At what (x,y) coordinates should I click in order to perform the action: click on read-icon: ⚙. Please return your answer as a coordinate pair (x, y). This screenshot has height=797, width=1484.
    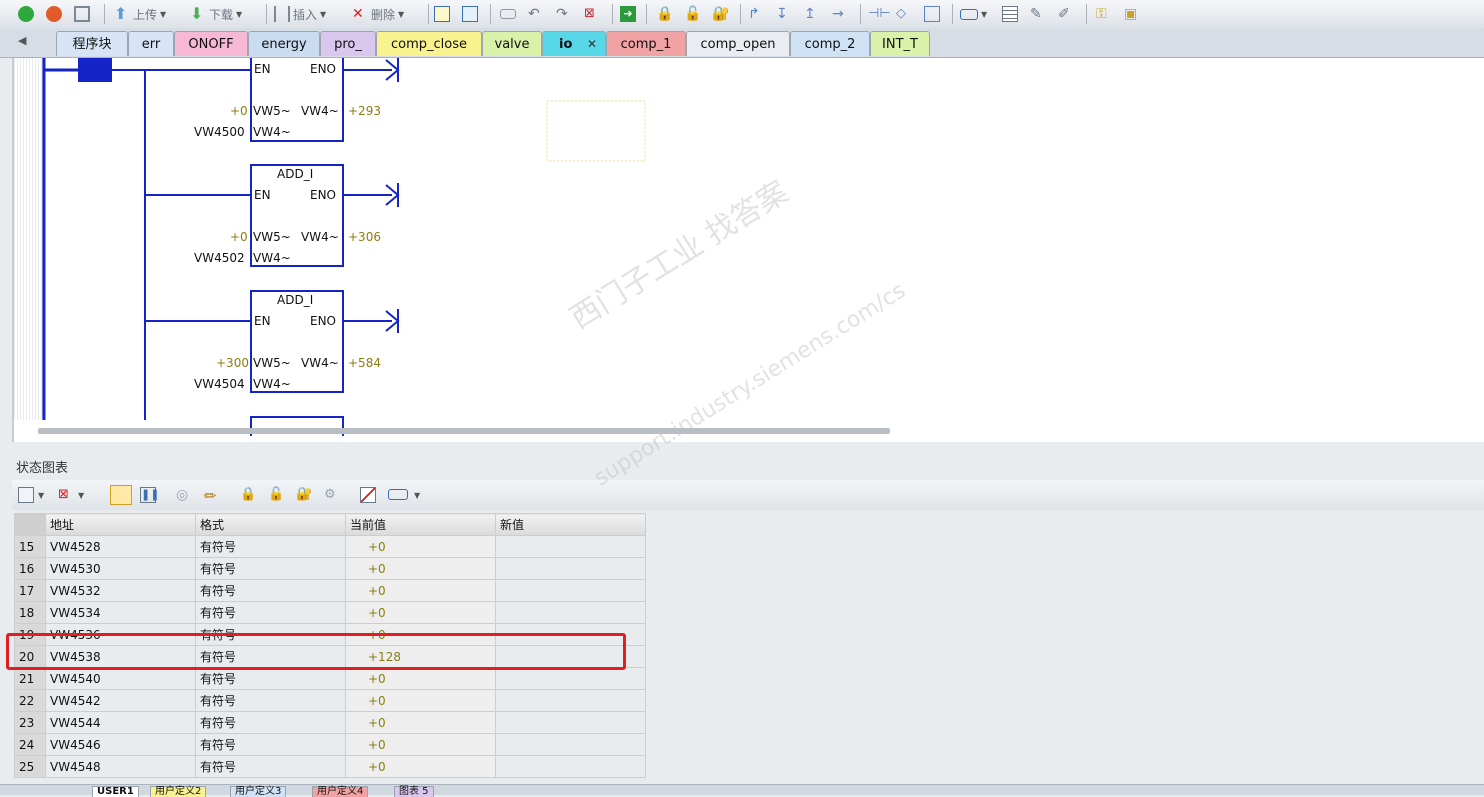
    Looking at the image, I should click on (332, 495).